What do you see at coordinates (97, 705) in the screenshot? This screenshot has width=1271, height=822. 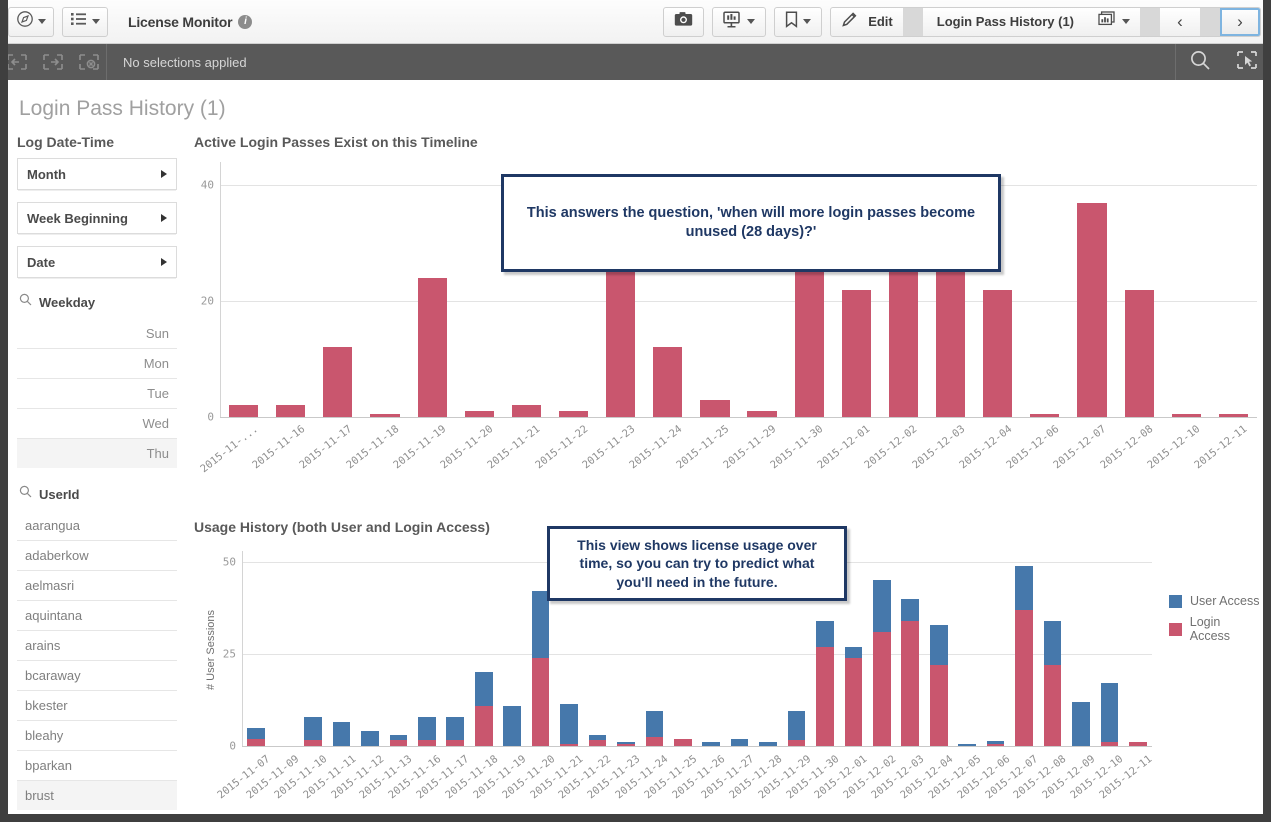 I see `list-item: bkester` at bounding box center [97, 705].